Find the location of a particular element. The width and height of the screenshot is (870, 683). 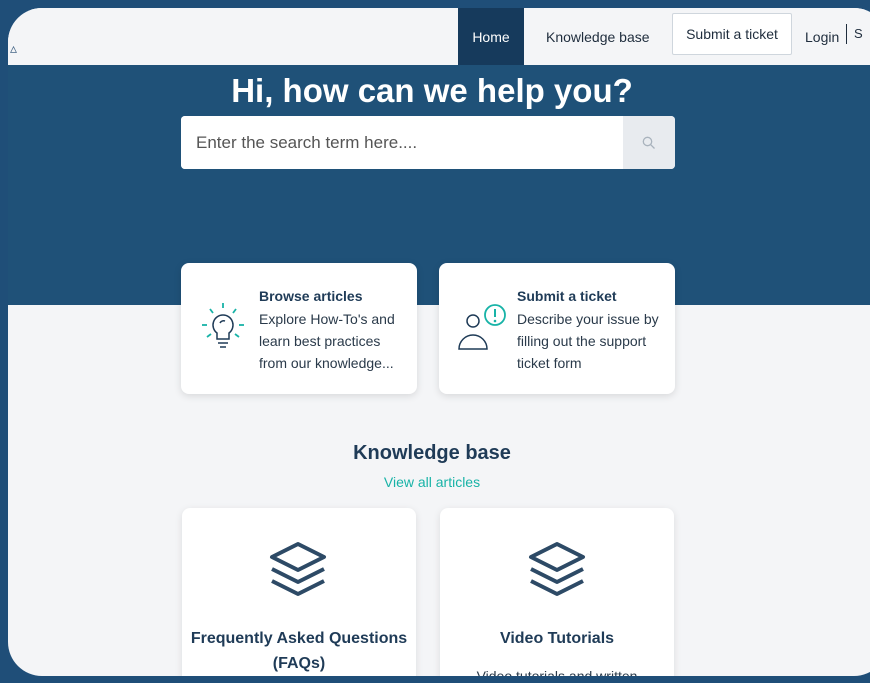

search-input is located at coordinates (401, 142).